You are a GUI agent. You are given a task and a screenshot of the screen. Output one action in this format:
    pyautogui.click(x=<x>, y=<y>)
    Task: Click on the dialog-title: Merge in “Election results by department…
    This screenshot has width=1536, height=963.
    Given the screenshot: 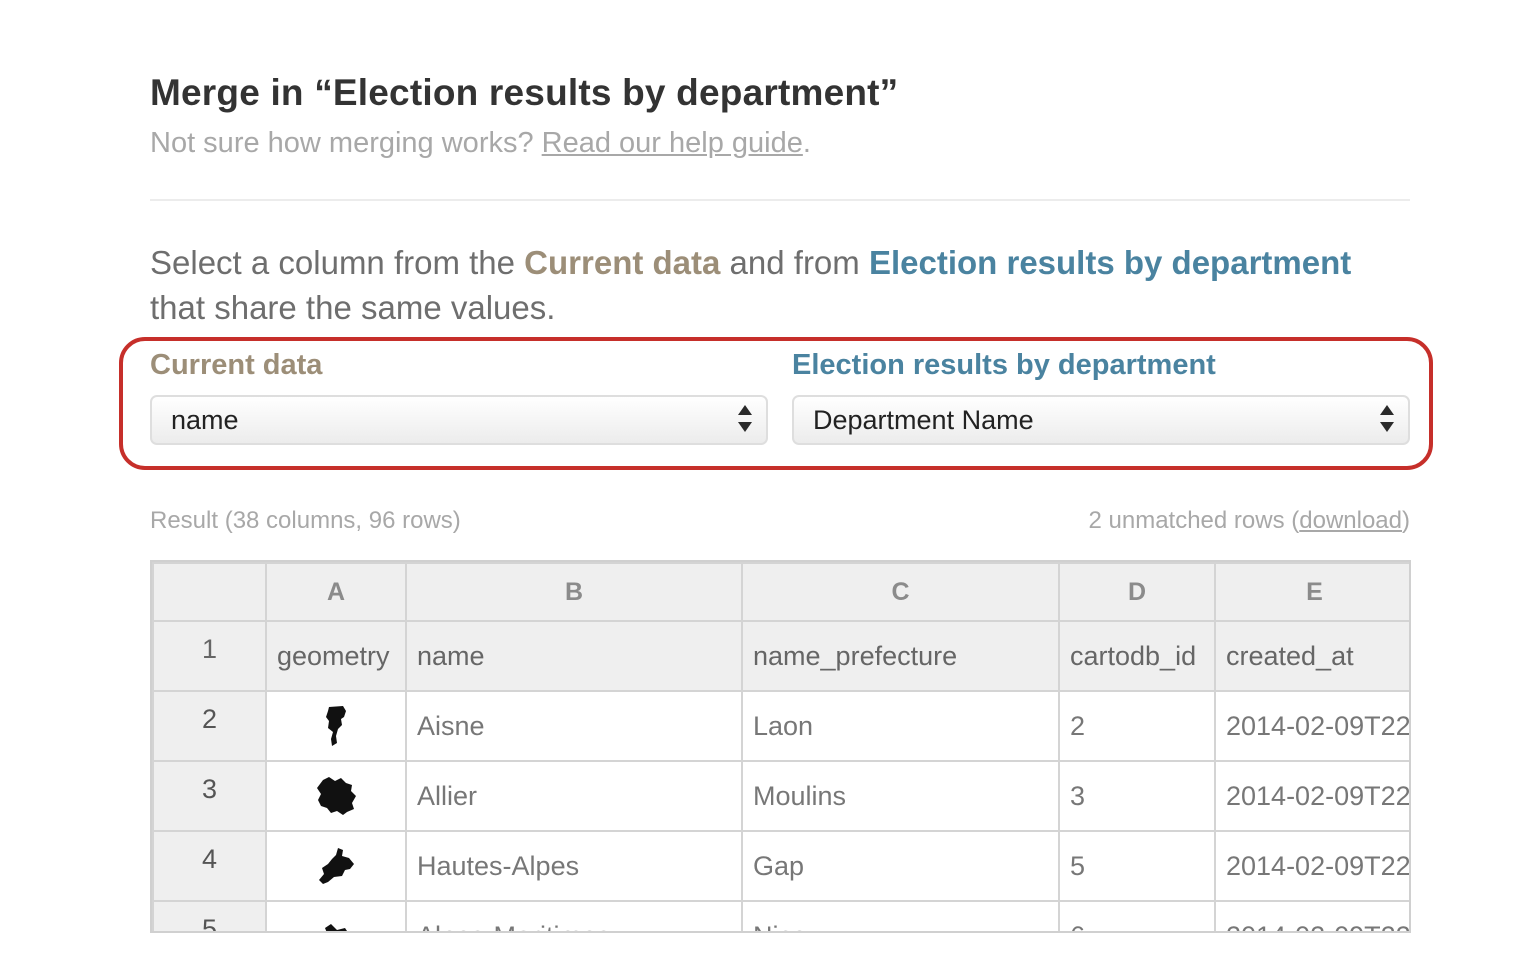 What is the action you would take?
    pyautogui.click(x=524, y=92)
    